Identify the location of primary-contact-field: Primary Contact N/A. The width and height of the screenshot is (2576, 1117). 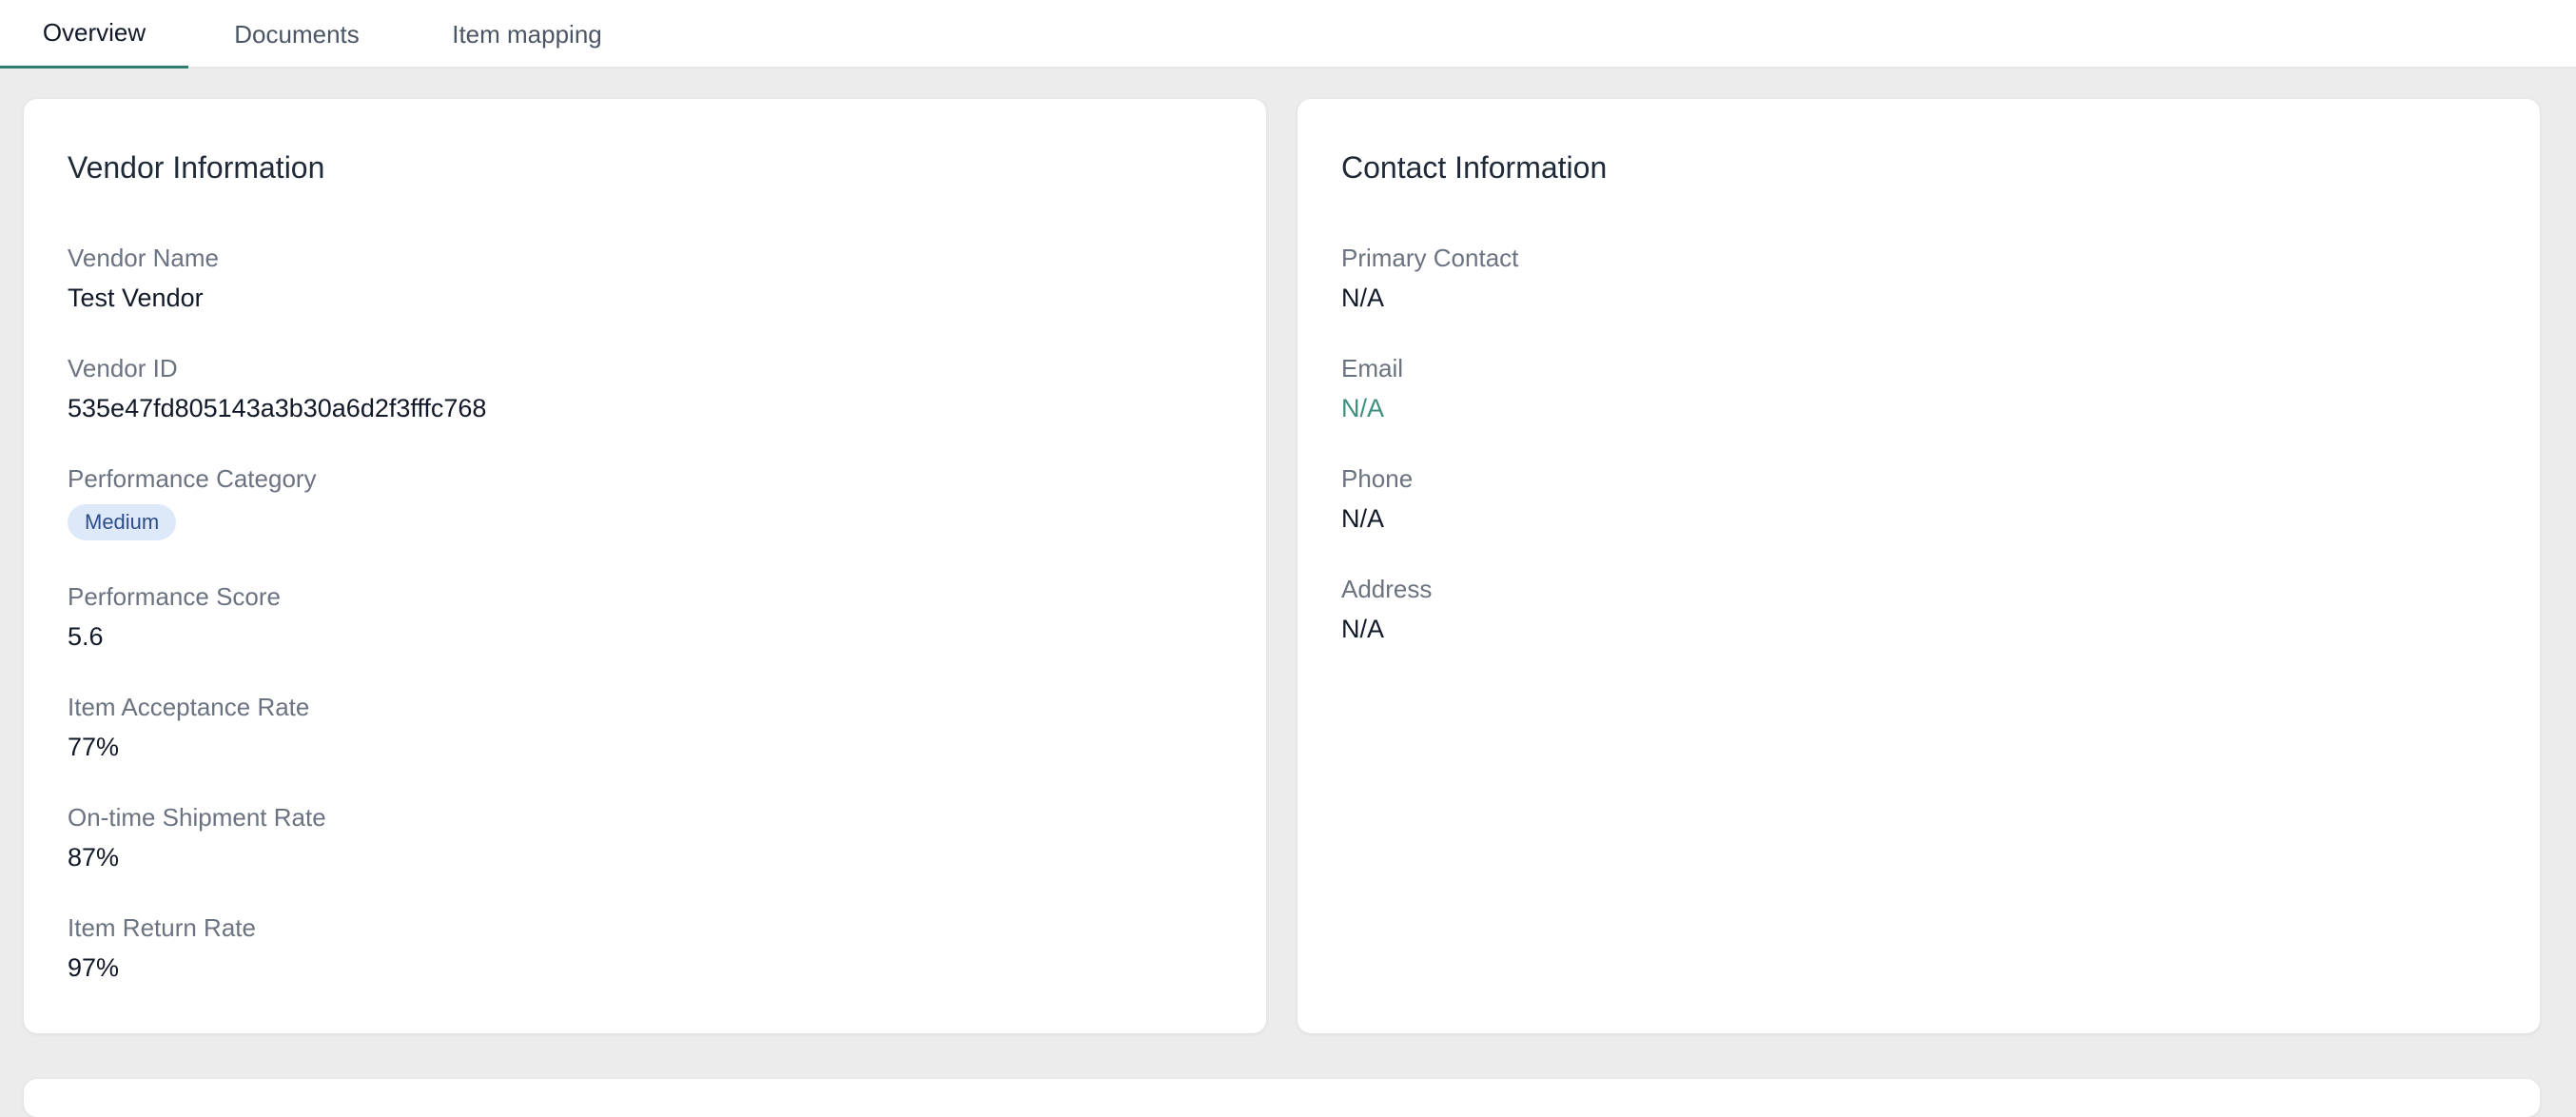
(1430, 278).